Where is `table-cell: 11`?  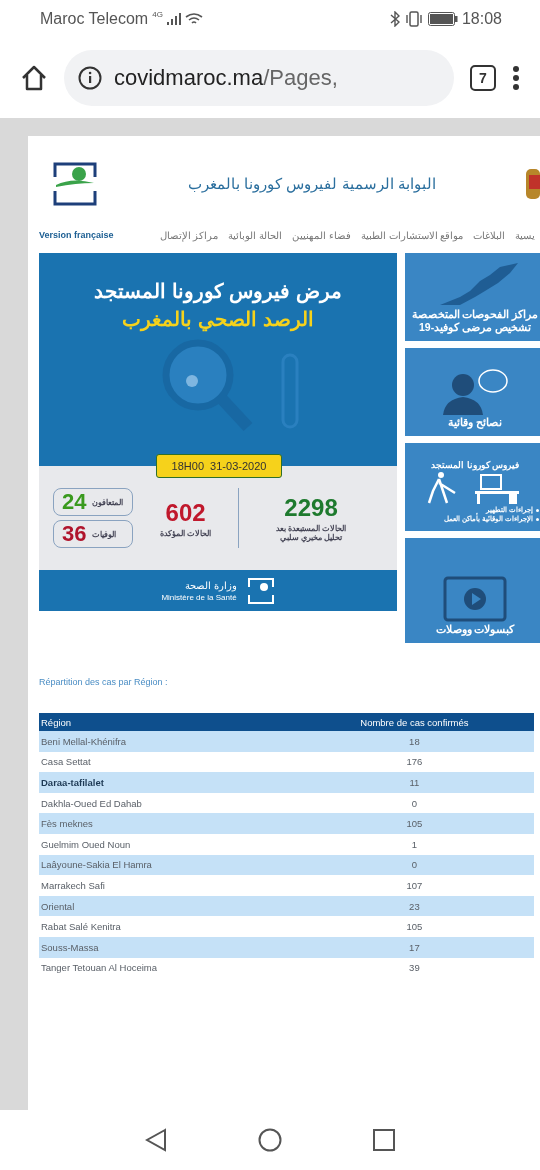
table-cell: 11 is located at coordinates (414, 782).